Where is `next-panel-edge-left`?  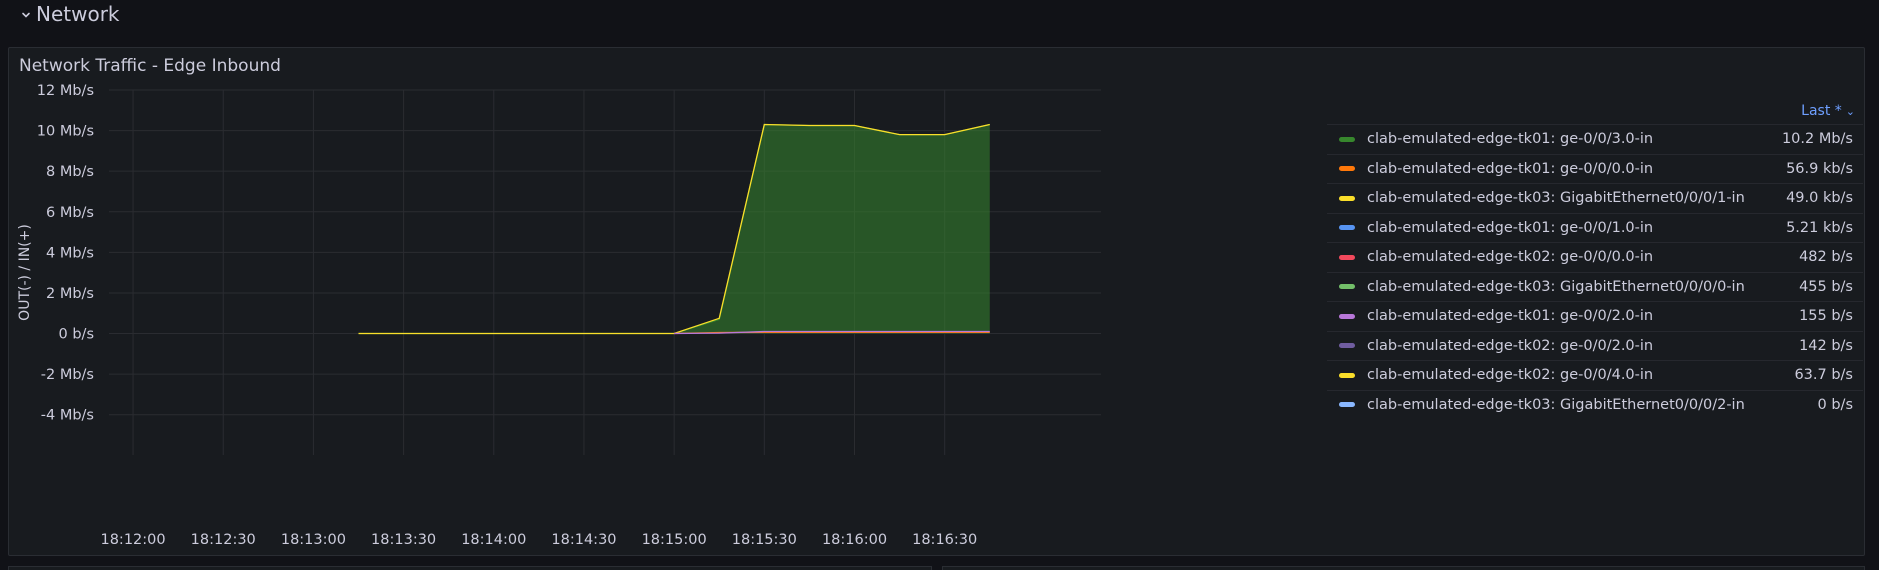 next-panel-edge-left is located at coordinates (470, 568).